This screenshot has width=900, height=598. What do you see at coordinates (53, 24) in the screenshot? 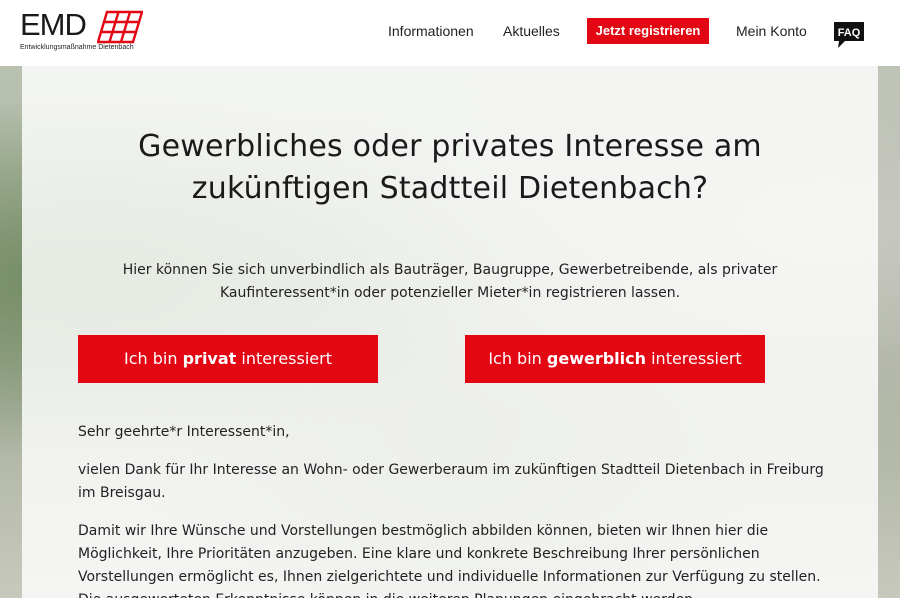
I see `logo-title: EMD` at bounding box center [53, 24].